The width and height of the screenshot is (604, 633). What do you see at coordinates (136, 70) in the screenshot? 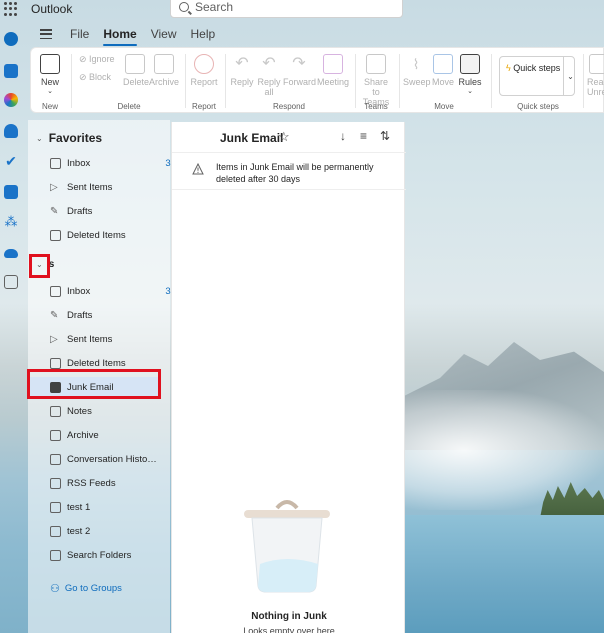
I see `delete-button: Delete` at bounding box center [136, 70].